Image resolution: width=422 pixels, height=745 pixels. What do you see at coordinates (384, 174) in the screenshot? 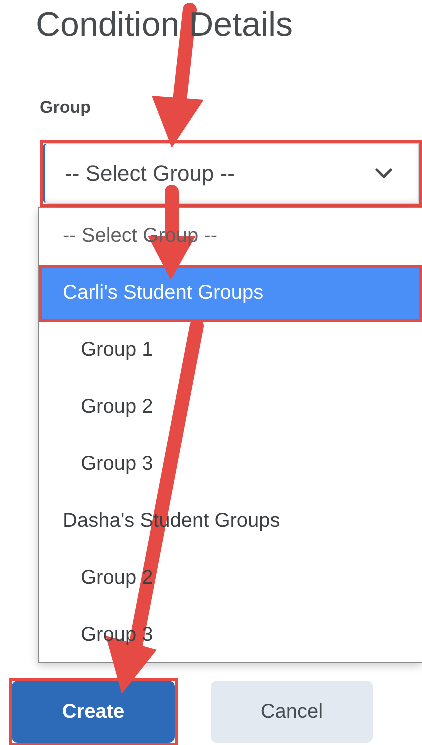
I see `chevron-down-icon` at bounding box center [384, 174].